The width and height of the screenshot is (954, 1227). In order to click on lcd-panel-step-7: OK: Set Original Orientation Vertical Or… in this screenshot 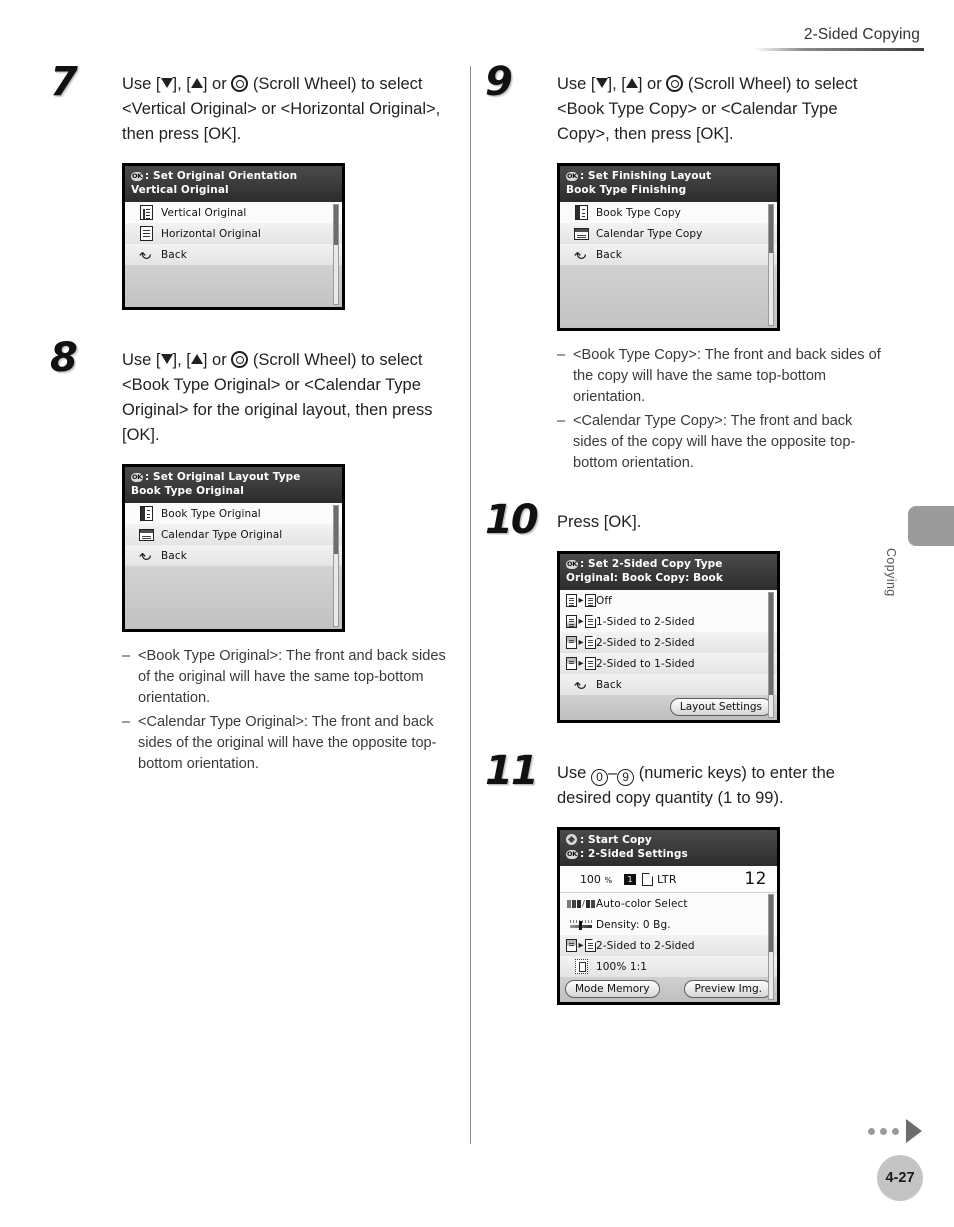, I will do `click(233, 236)`.